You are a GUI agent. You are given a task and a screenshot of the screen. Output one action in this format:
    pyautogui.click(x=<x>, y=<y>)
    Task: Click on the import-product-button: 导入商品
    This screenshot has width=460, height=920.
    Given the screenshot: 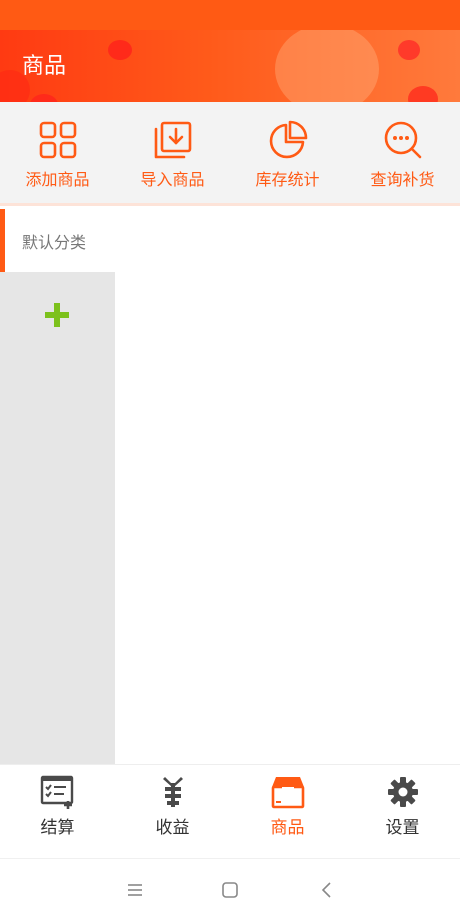 What is the action you would take?
    pyautogui.click(x=172, y=152)
    